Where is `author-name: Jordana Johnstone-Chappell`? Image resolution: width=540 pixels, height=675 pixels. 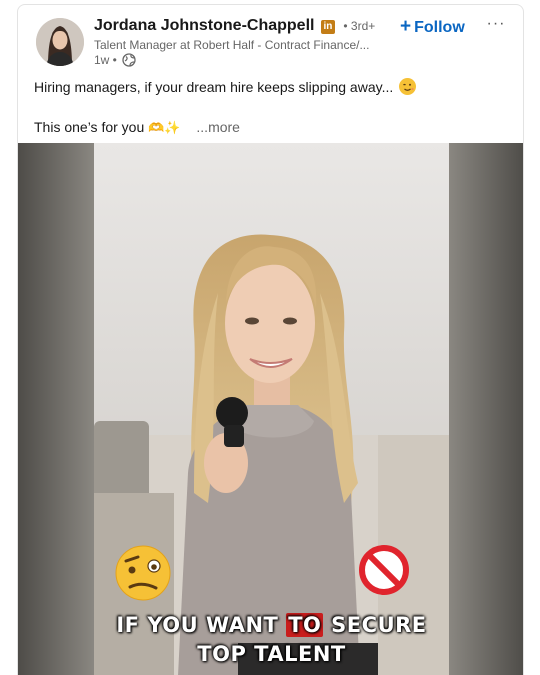
author-name: Jordana Johnstone-Chappell is located at coordinates (204, 25).